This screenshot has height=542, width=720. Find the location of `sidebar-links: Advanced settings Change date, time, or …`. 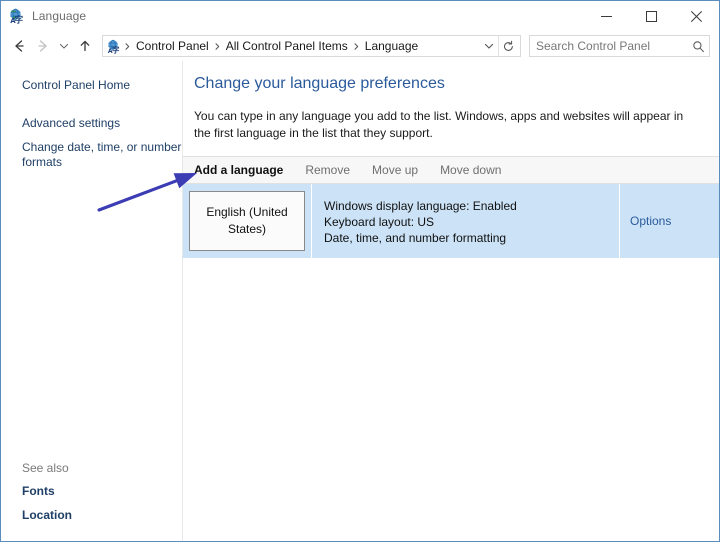

sidebar-links: Advanced settings Change date, time, or … is located at coordinates (102, 143).